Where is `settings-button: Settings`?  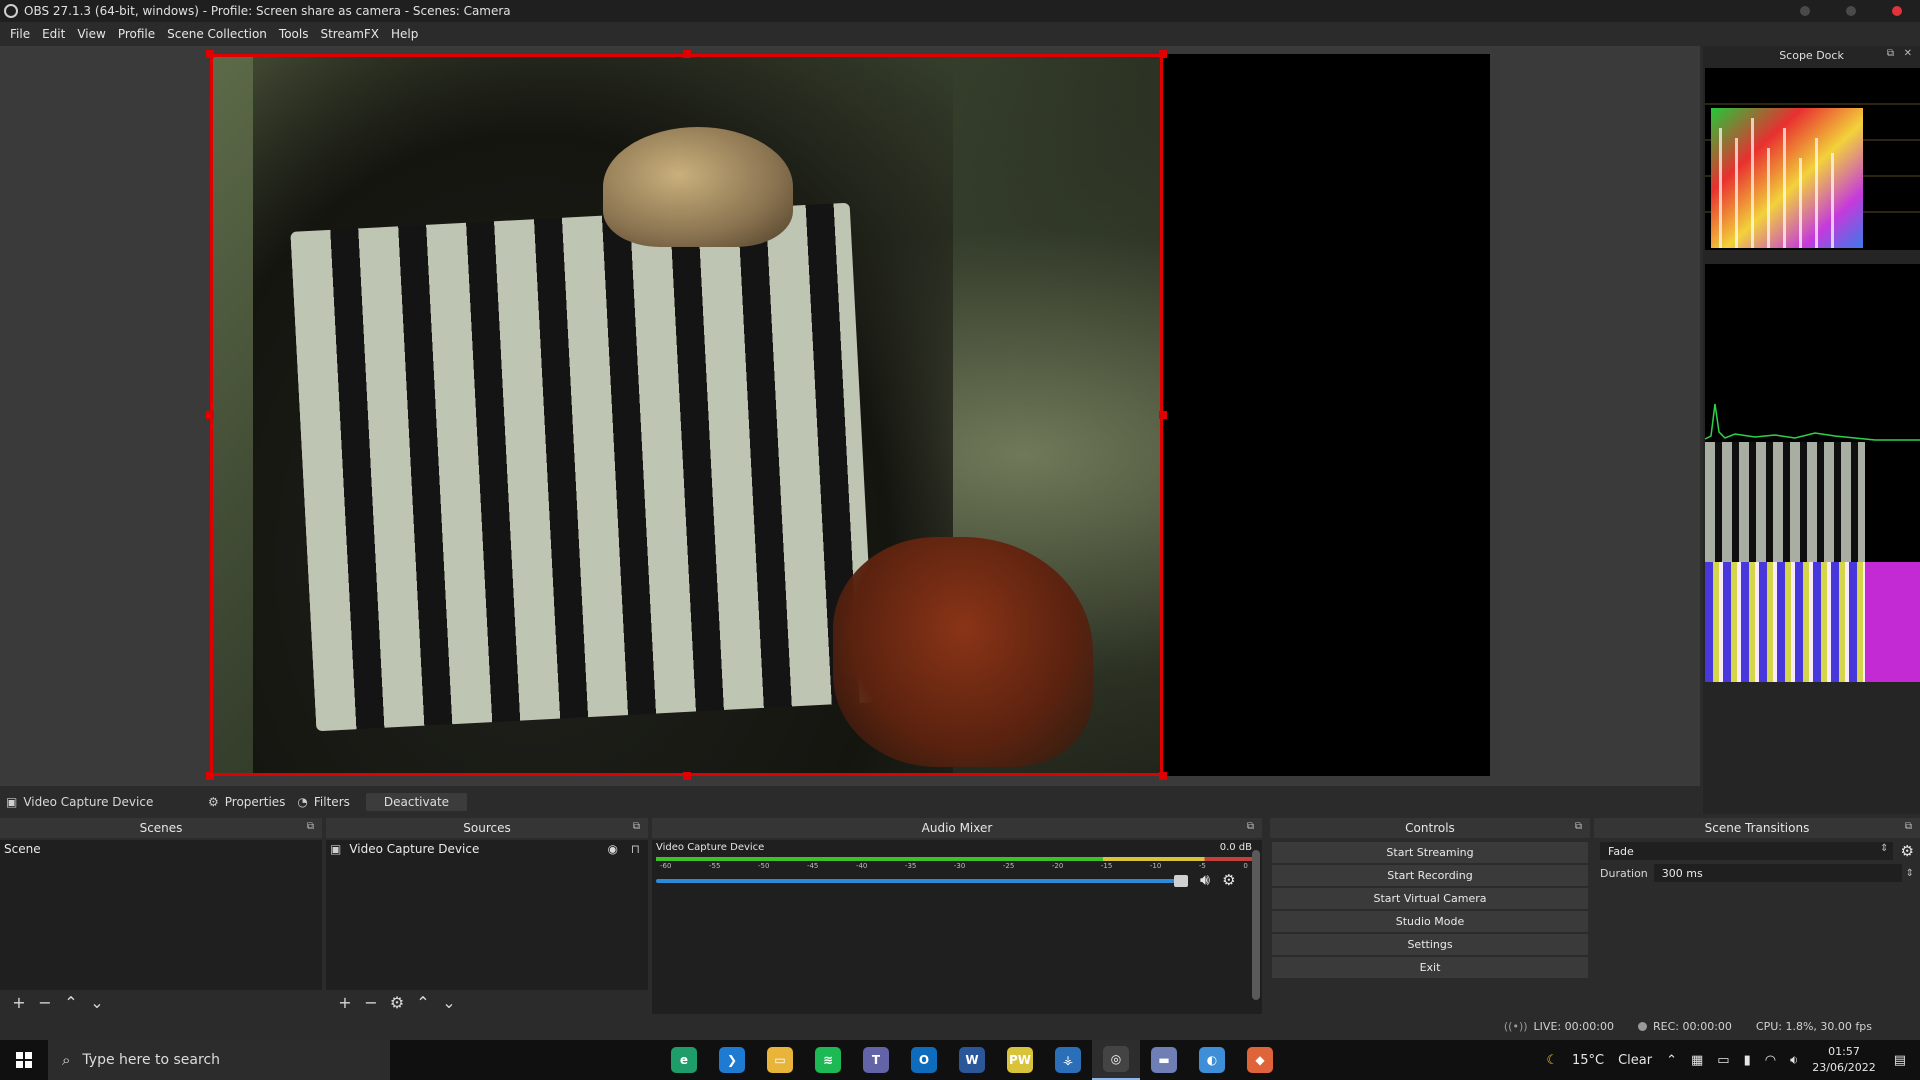 settings-button: Settings is located at coordinates (1430, 944).